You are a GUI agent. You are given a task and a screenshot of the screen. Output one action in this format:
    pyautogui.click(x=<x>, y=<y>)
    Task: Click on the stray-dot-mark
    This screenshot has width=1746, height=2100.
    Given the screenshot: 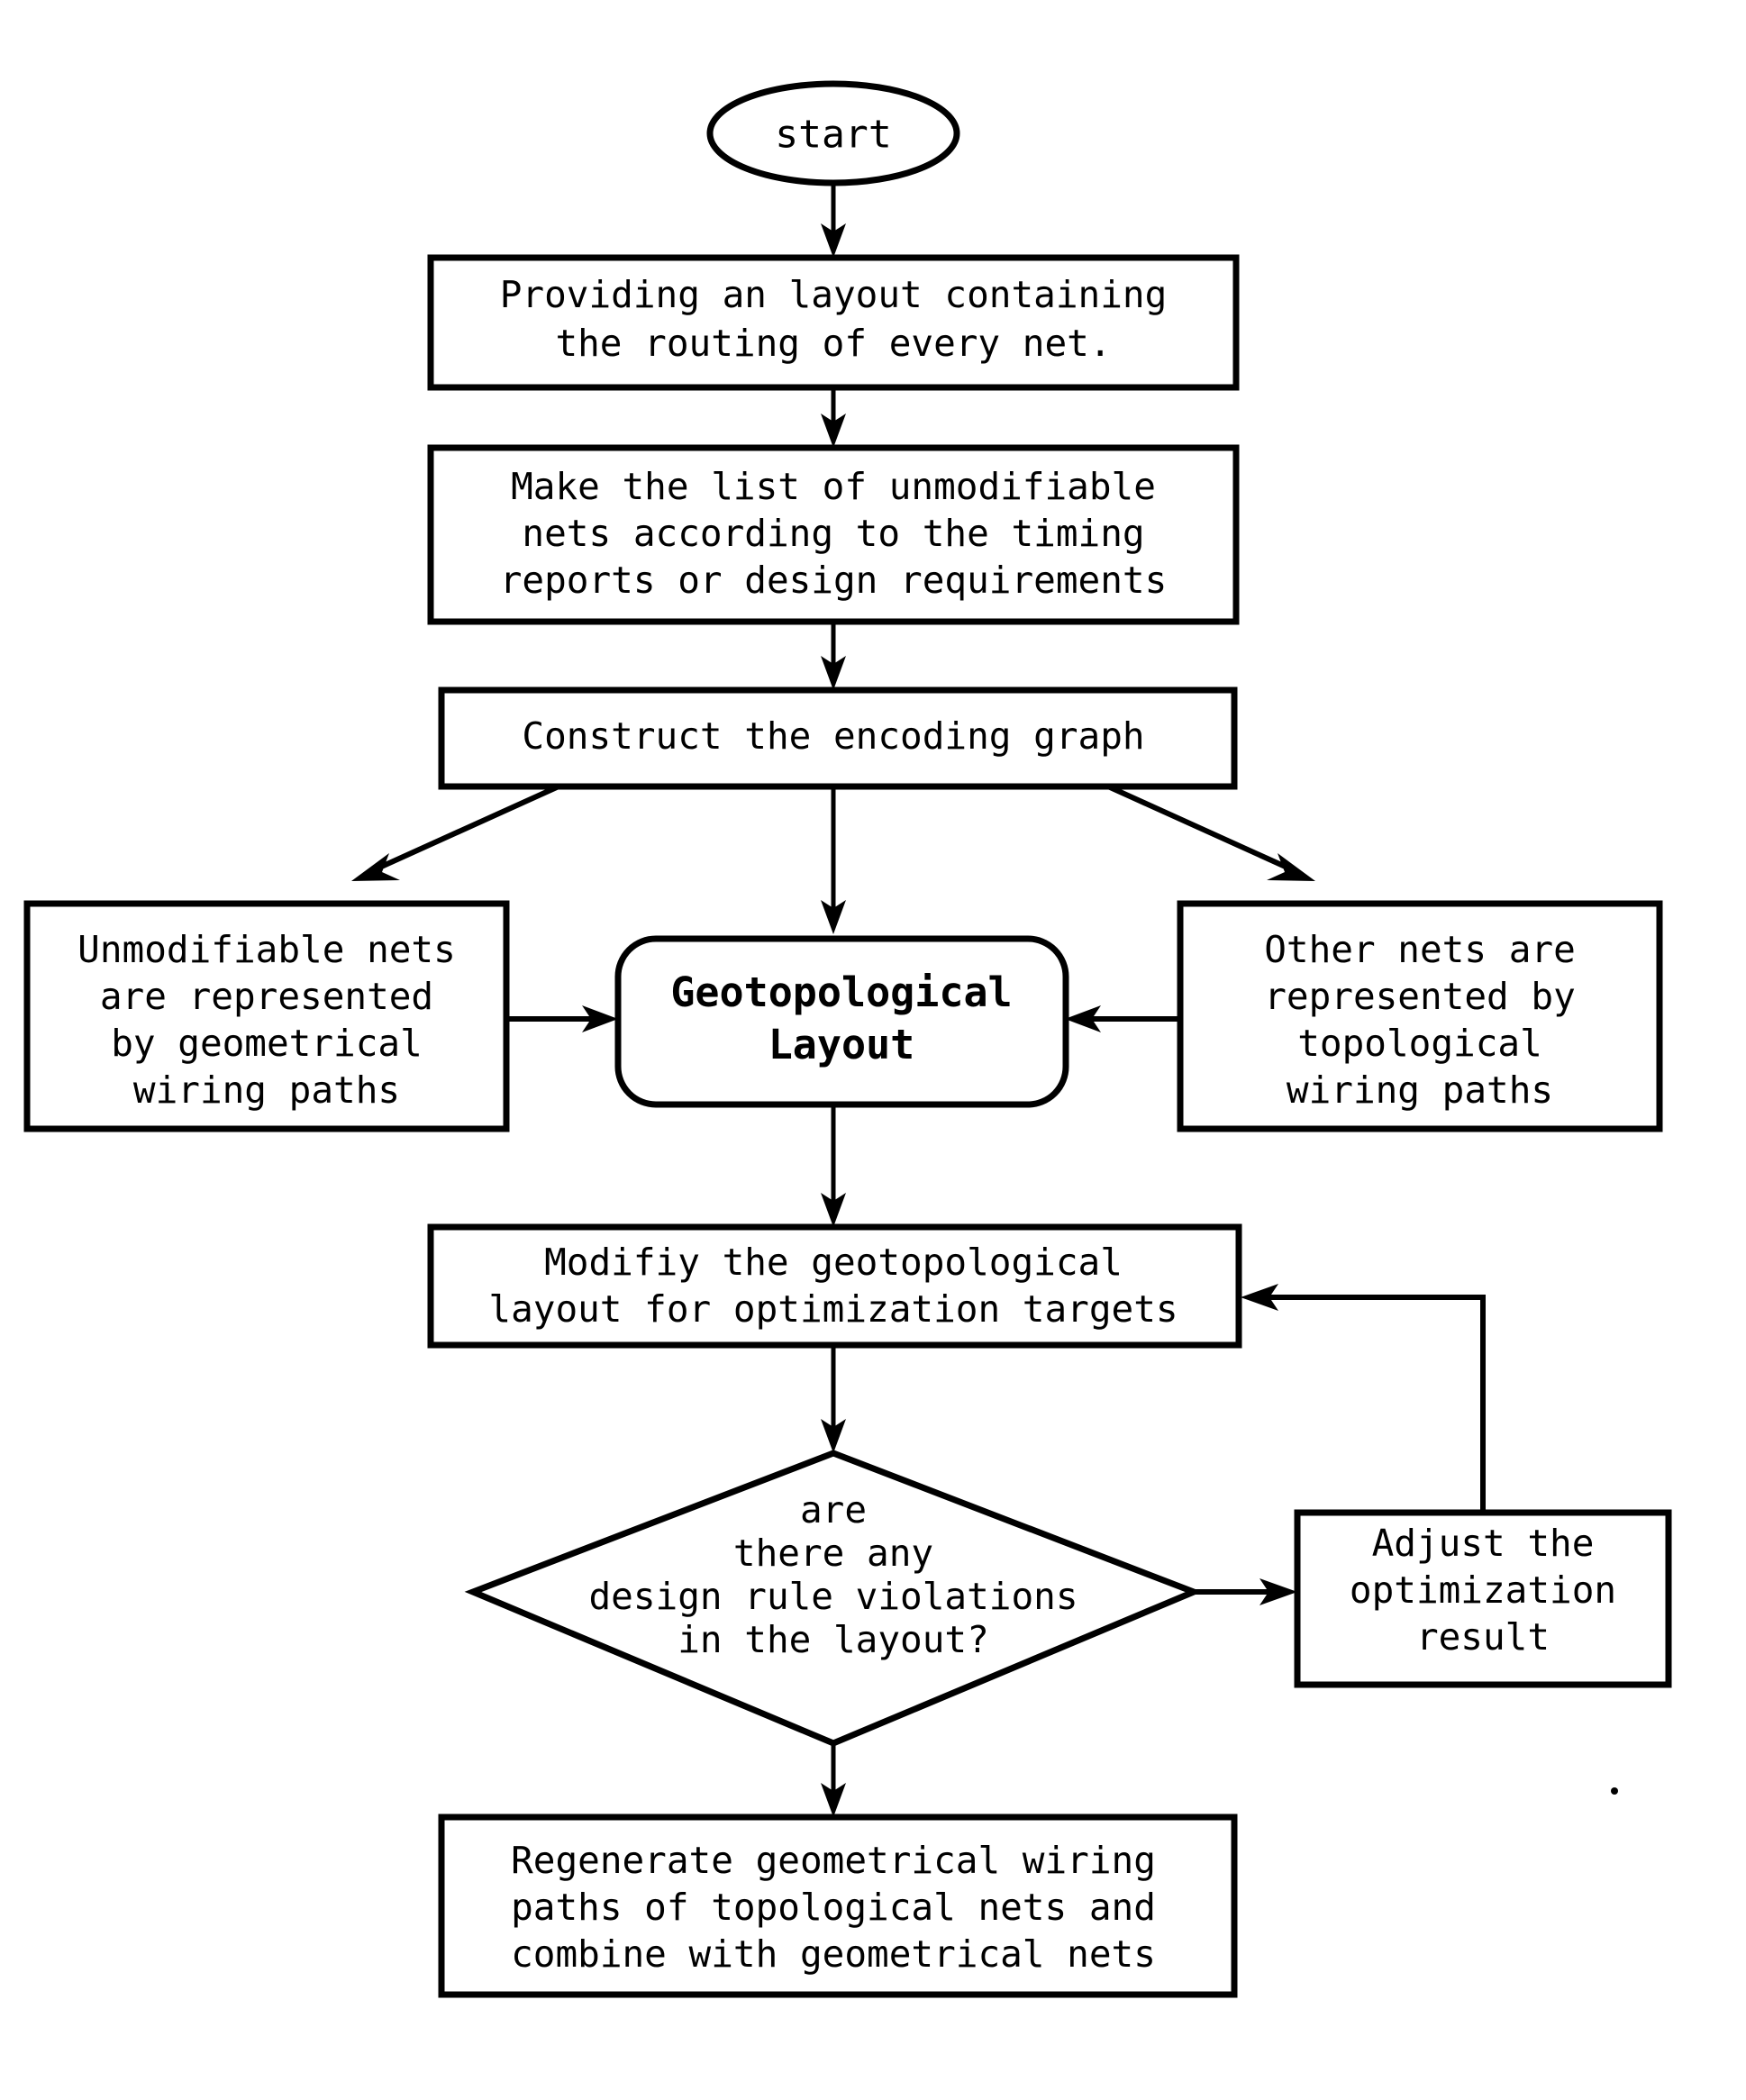 What is the action you would take?
    pyautogui.click(x=1614, y=1791)
    